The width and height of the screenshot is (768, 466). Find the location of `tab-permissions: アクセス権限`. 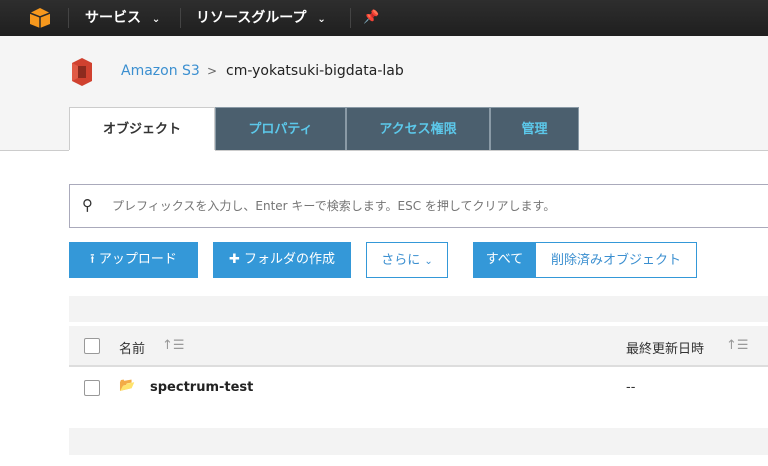

tab-permissions: アクセス権限 is located at coordinates (418, 128).